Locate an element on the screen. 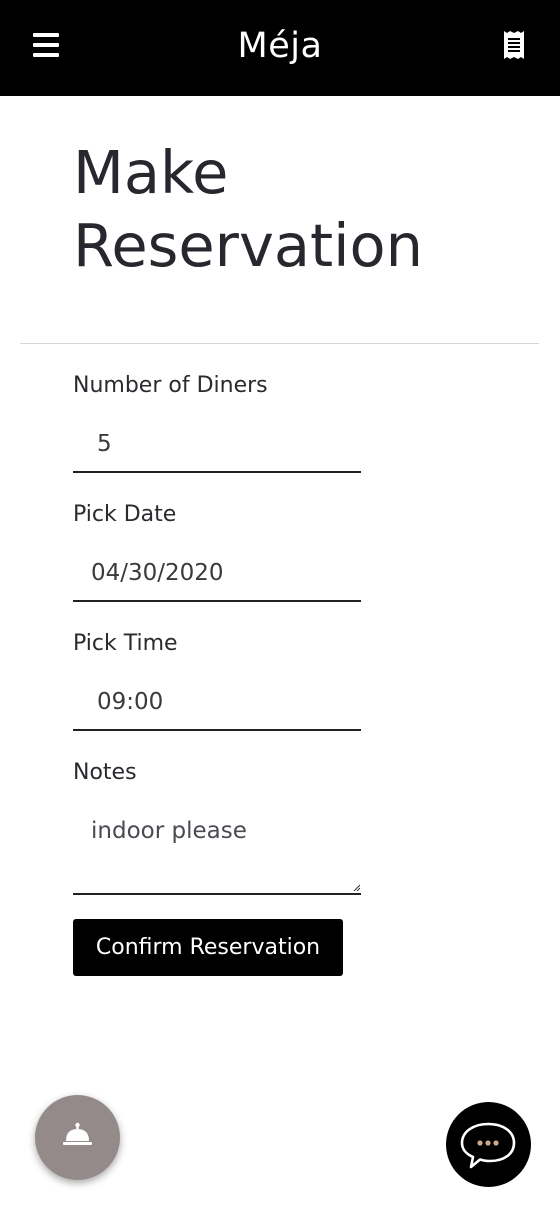 This screenshot has height=1216, width=560. service-bell-icon is located at coordinates (77, 1133).